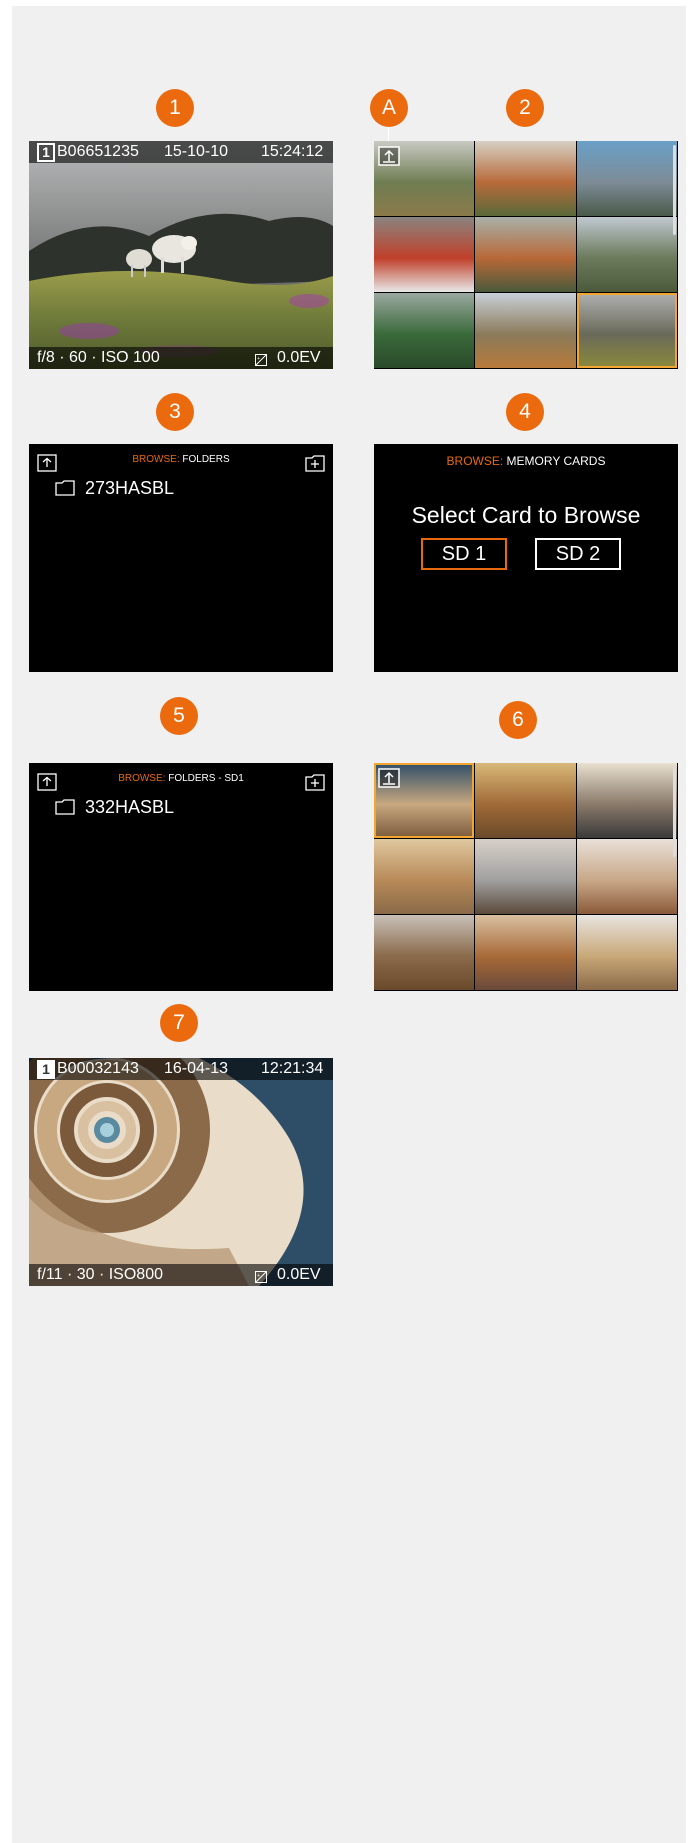 The image size is (694, 1843). Describe the element at coordinates (181, 459) in the screenshot. I see `browse-title: BROWSE: FOLDERS` at that location.